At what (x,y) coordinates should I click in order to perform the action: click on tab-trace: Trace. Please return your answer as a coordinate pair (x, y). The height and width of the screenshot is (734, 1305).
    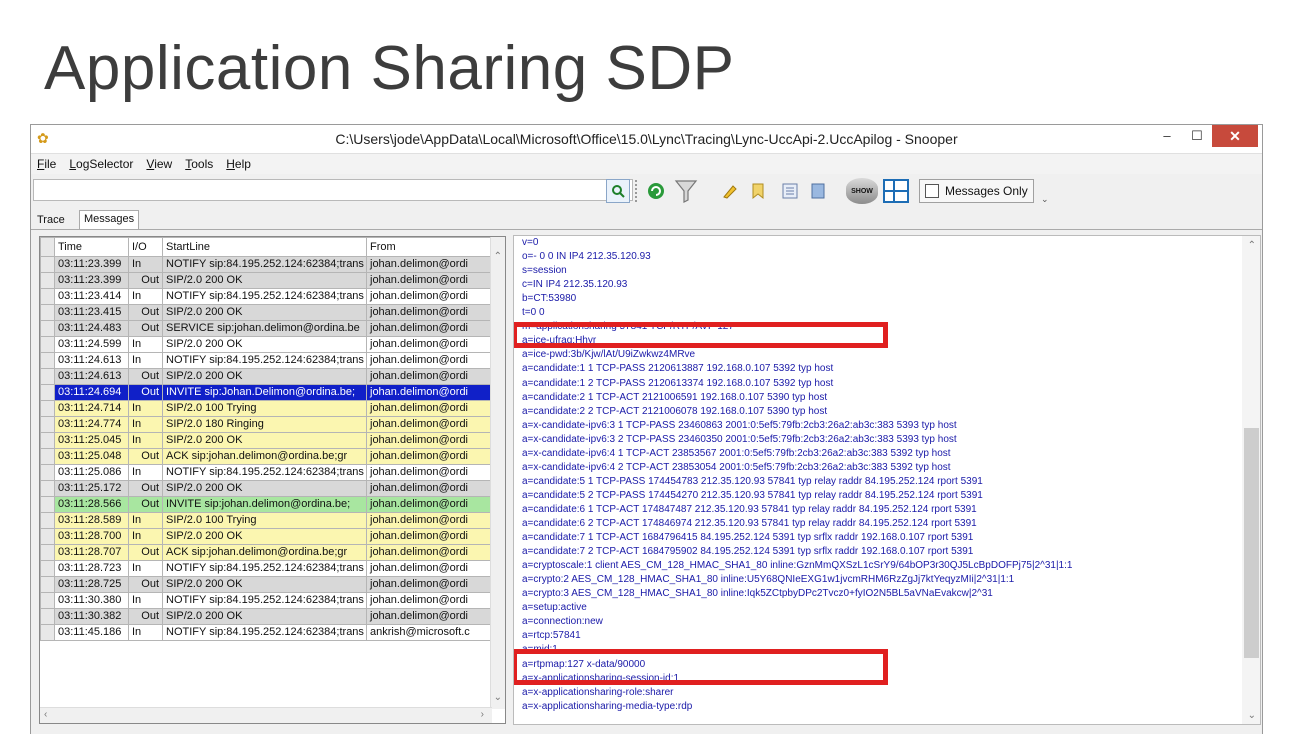
    Looking at the image, I should click on (51, 220).